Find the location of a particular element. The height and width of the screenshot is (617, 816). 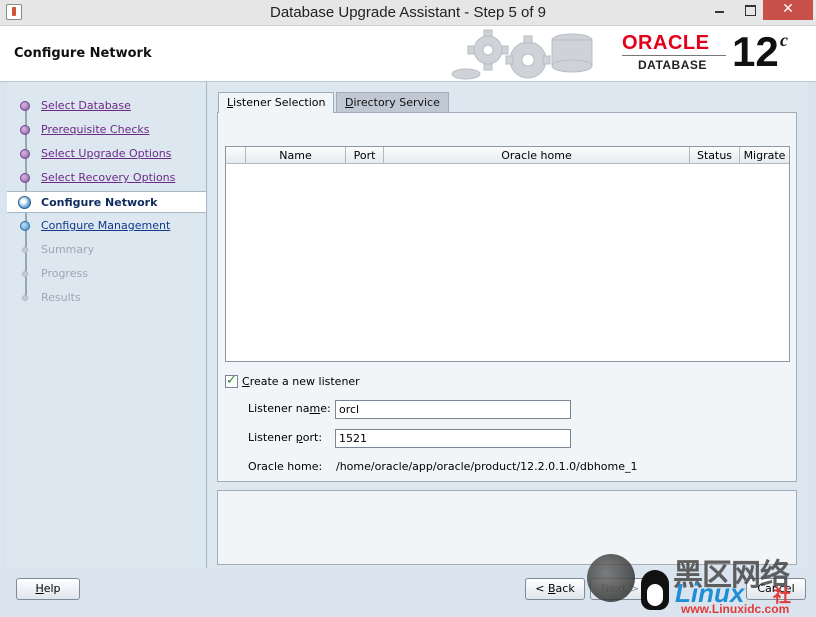

listener-port-label-mnemonic: p is located at coordinates (299, 437).